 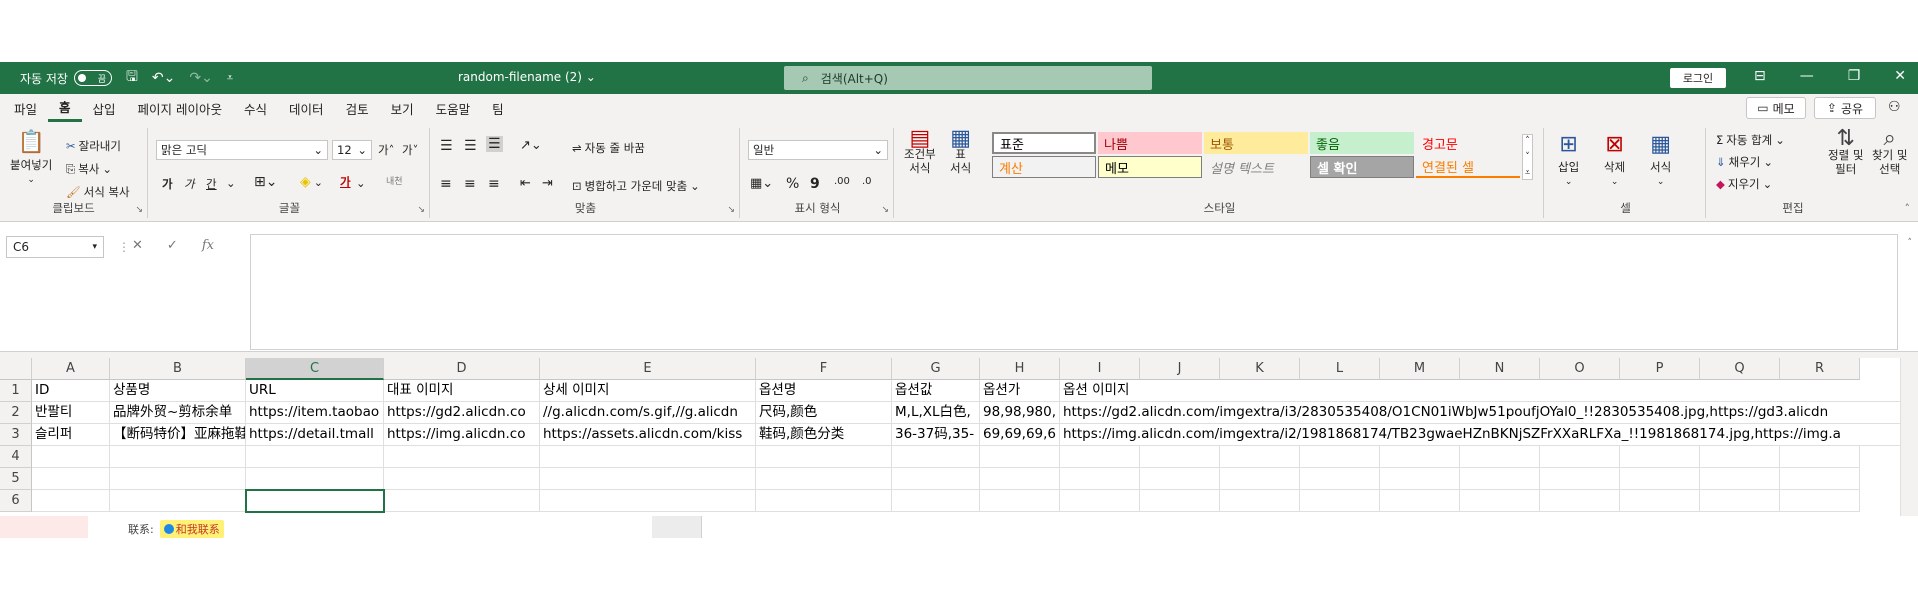 What do you see at coordinates (1020, 369) in the screenshot?
I see `column-header-h: H` at bounding box center [1020, 369].